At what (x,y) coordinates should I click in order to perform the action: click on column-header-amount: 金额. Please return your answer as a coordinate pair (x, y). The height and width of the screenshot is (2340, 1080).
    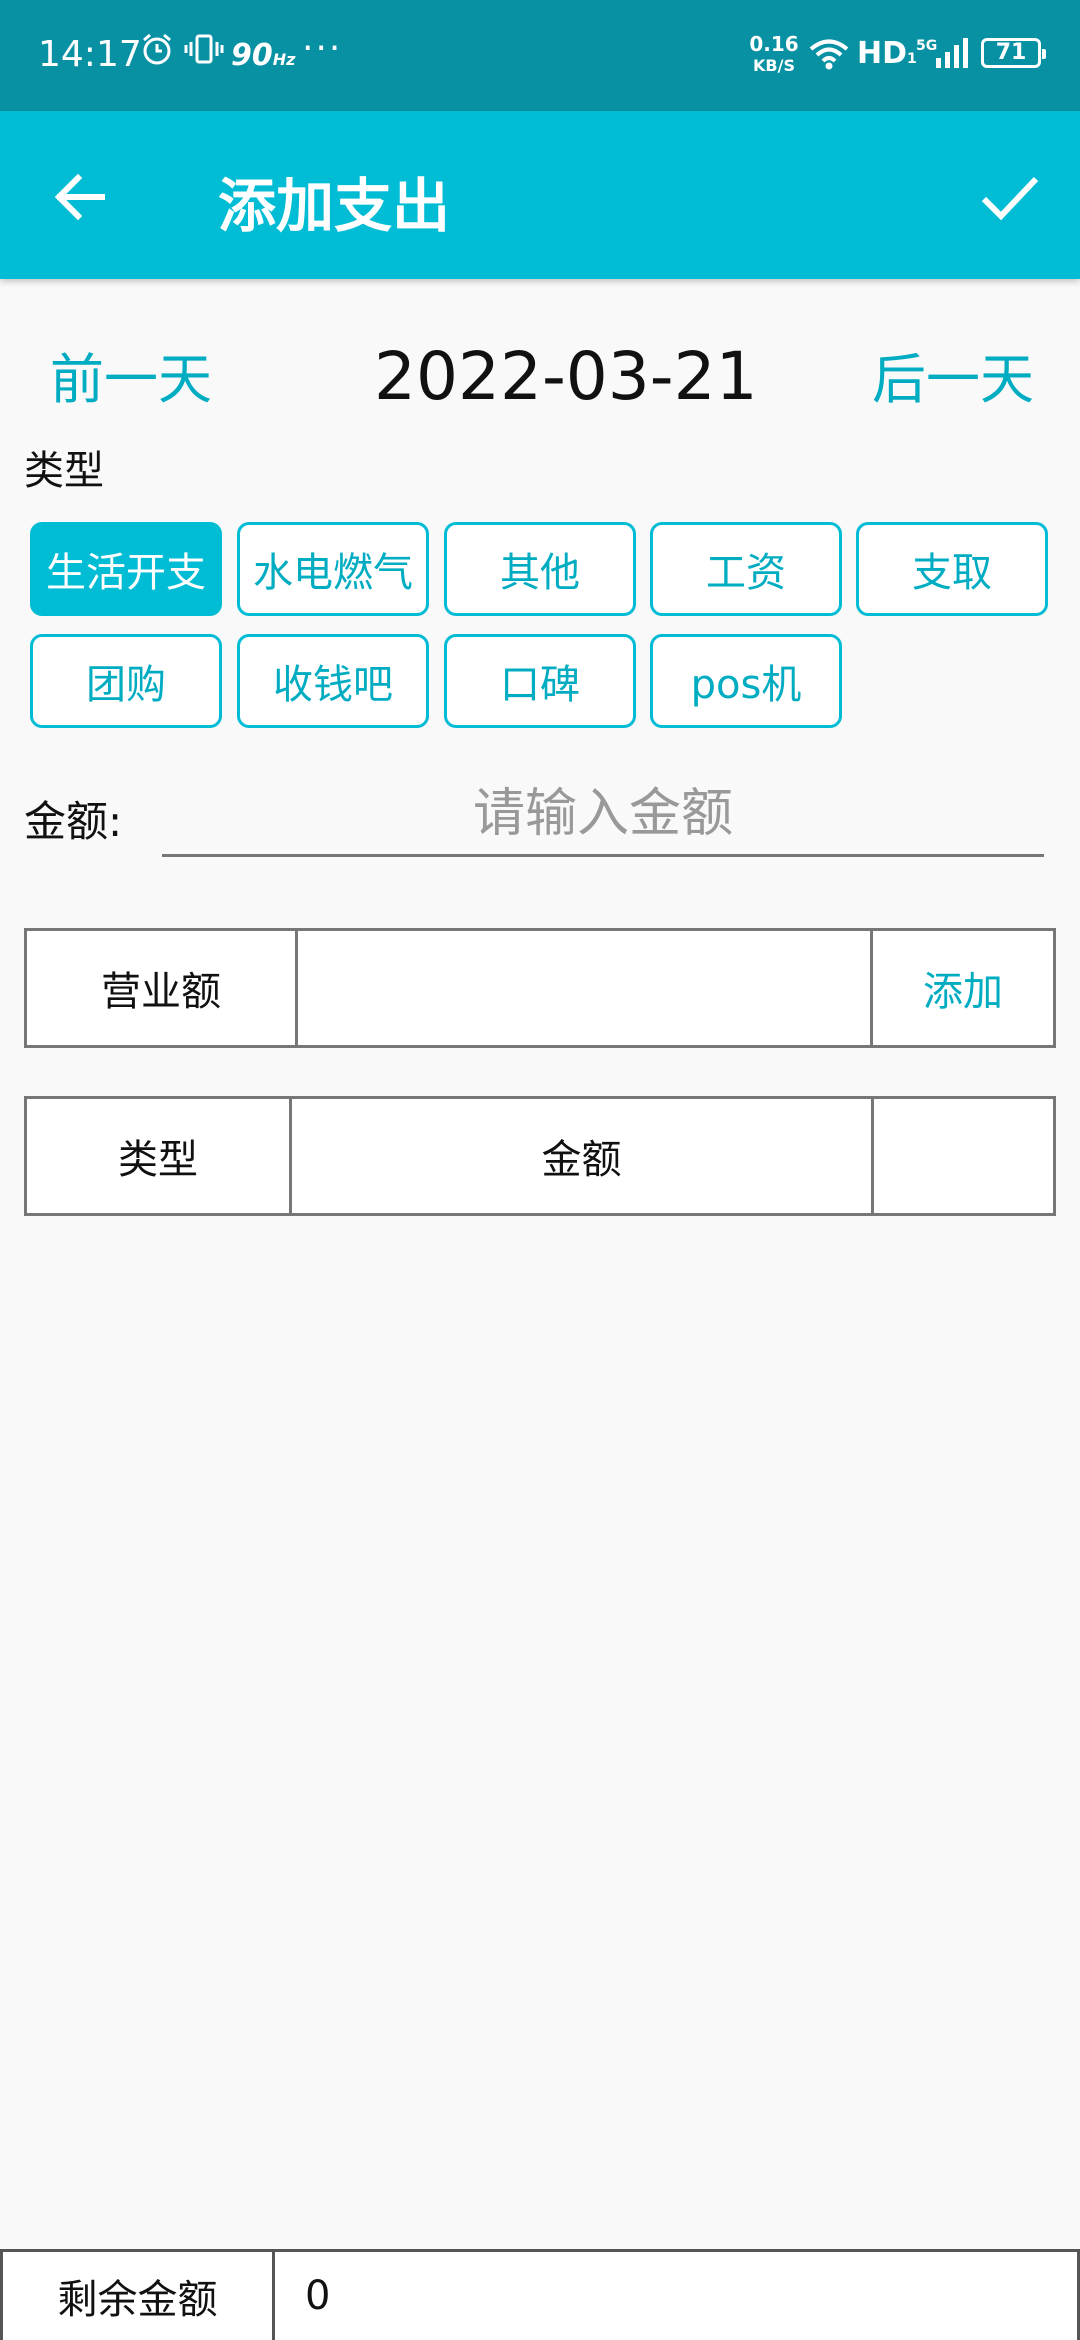
    Looking at the image, I should click on (583, 1156).